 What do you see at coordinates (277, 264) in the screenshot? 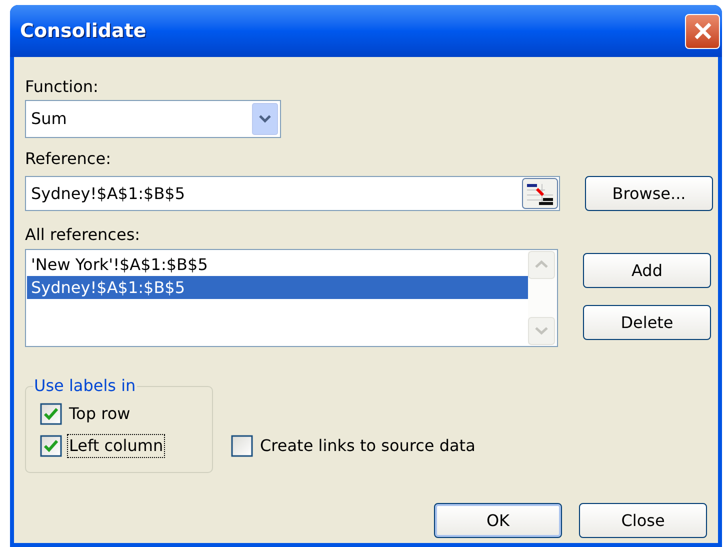
I see `list-item: 'New York'!$A$1:$B$5` at bounding box center [277, 264].